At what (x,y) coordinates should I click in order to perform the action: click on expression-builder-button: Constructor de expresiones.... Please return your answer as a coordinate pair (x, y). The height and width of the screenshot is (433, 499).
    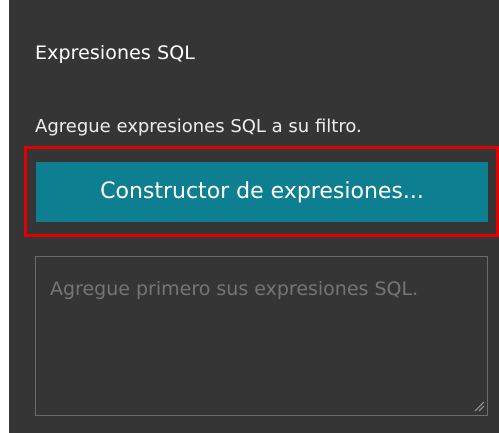
    Looking at the image, I should click on (262, 192).